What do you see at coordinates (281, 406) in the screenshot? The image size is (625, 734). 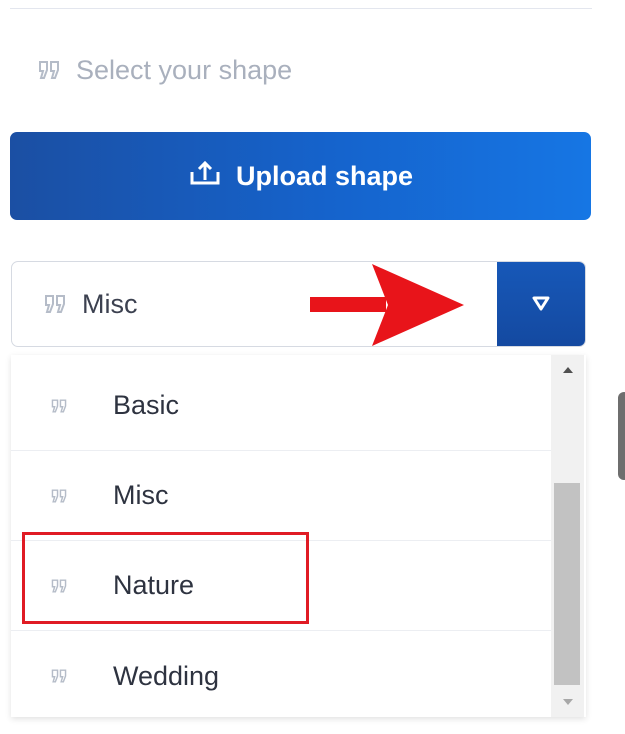 I see `option-basic: Basic` at bounding box center [281, 406].